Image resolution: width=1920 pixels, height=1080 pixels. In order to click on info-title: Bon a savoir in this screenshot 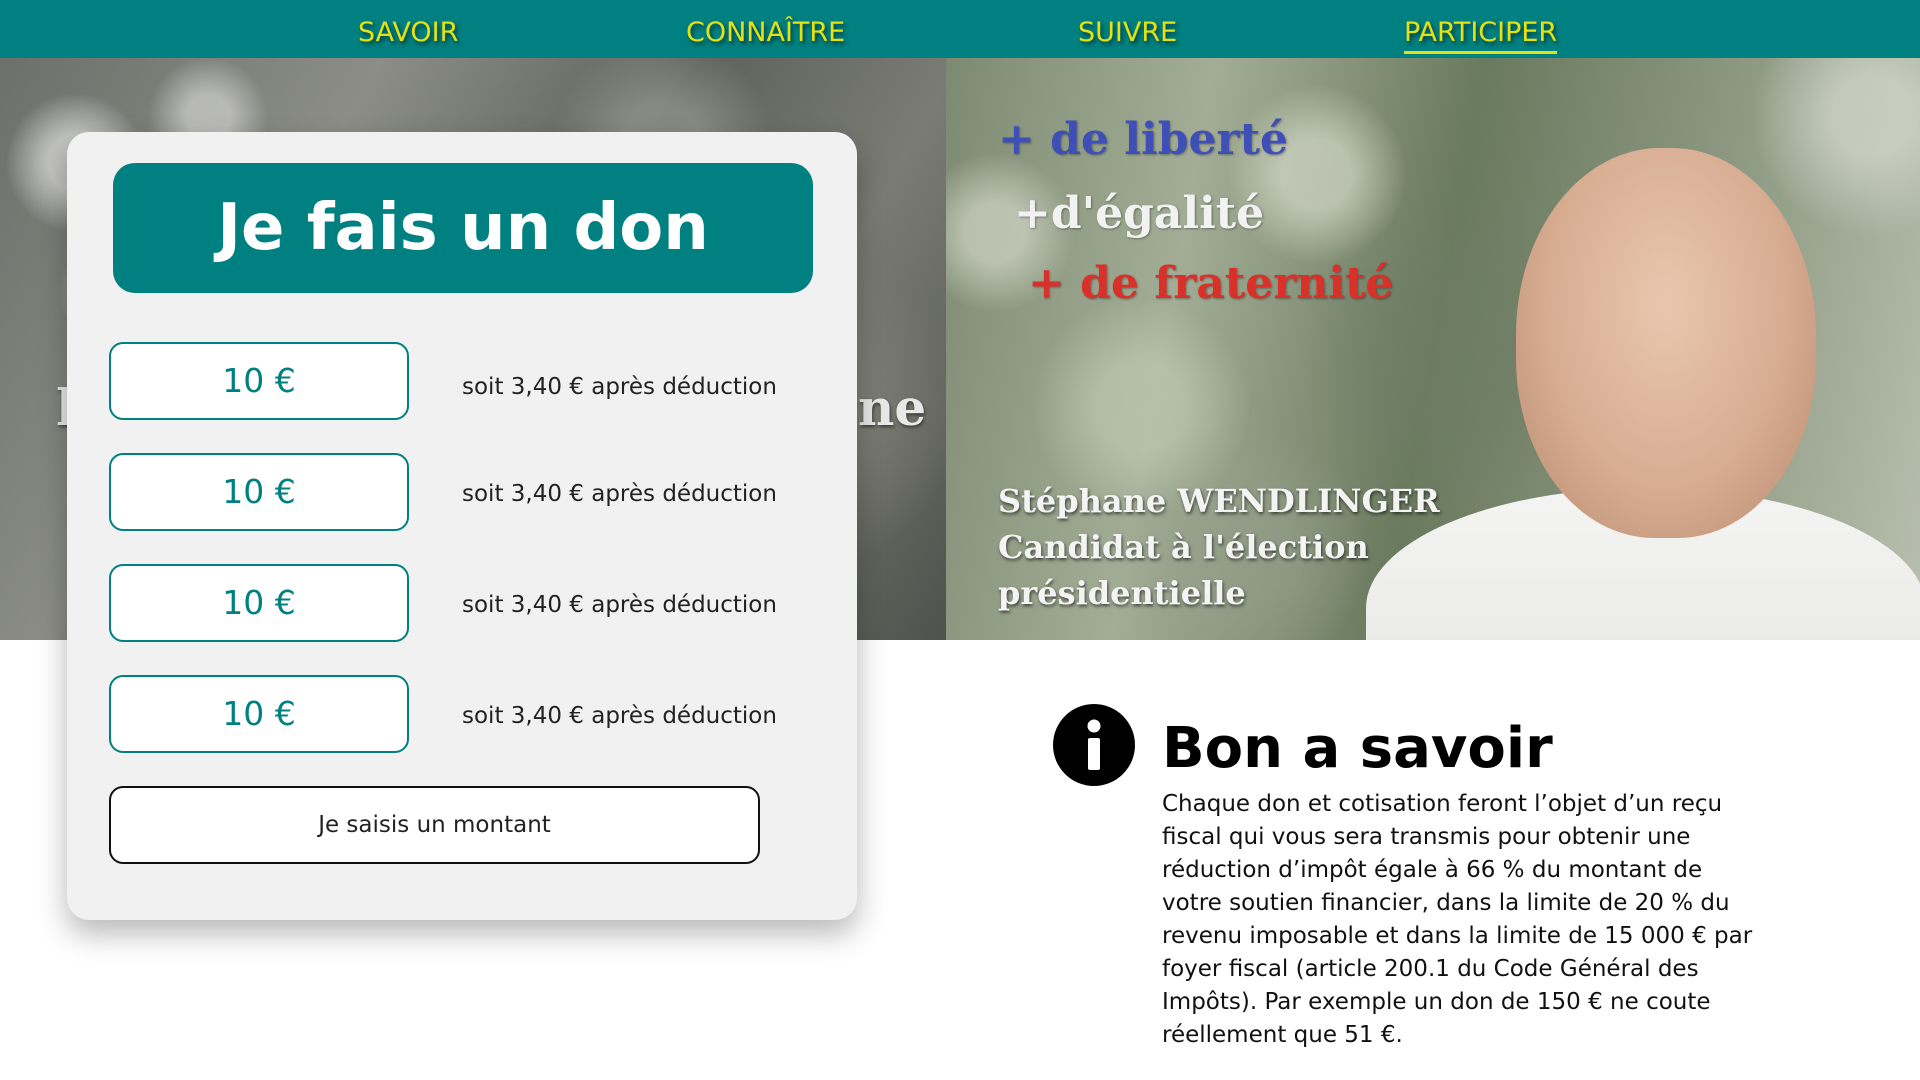, I will do `click(1357, 748)`.